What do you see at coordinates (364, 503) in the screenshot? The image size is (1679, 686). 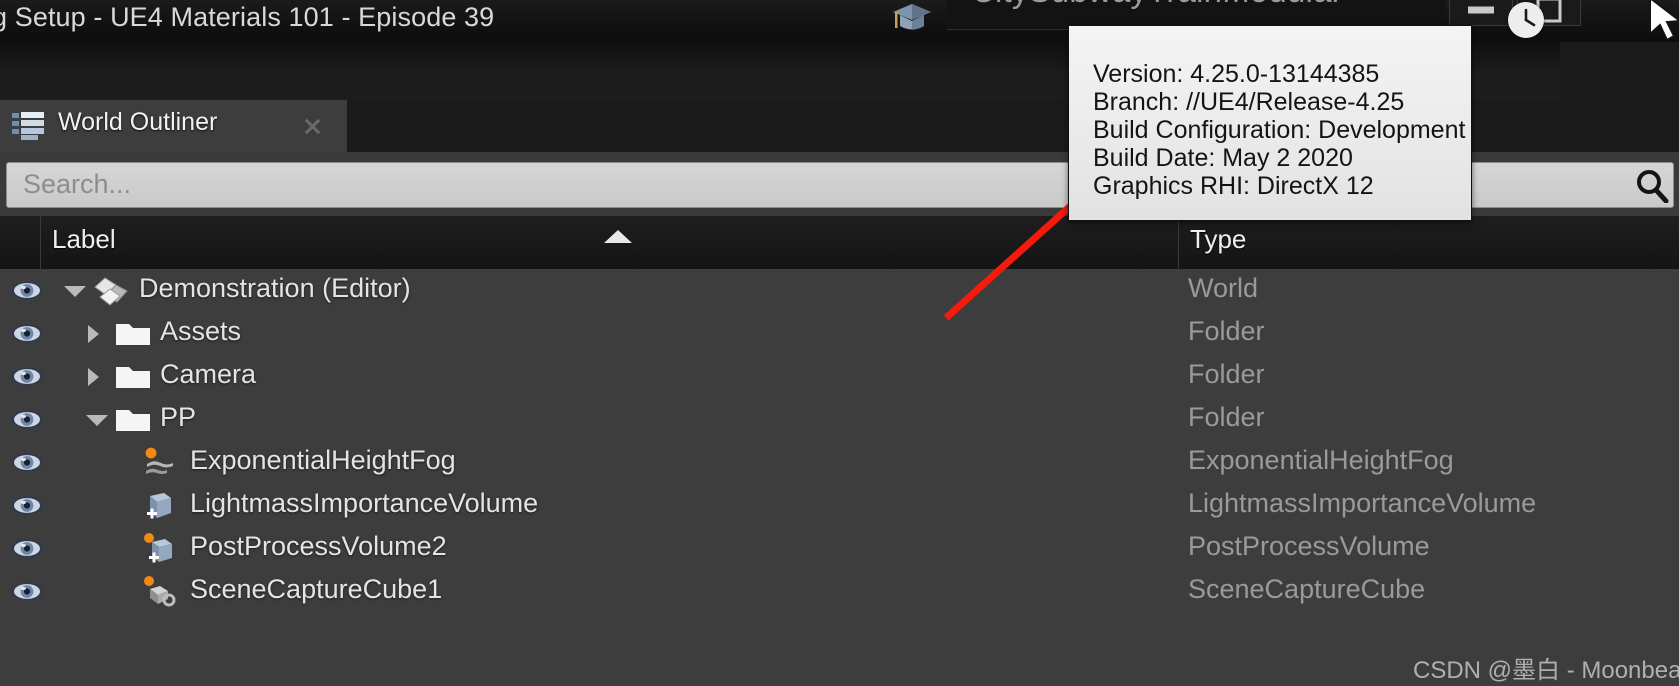 I see `row-label: LightmassImportanceVolume` at bounding box center [364, 503].